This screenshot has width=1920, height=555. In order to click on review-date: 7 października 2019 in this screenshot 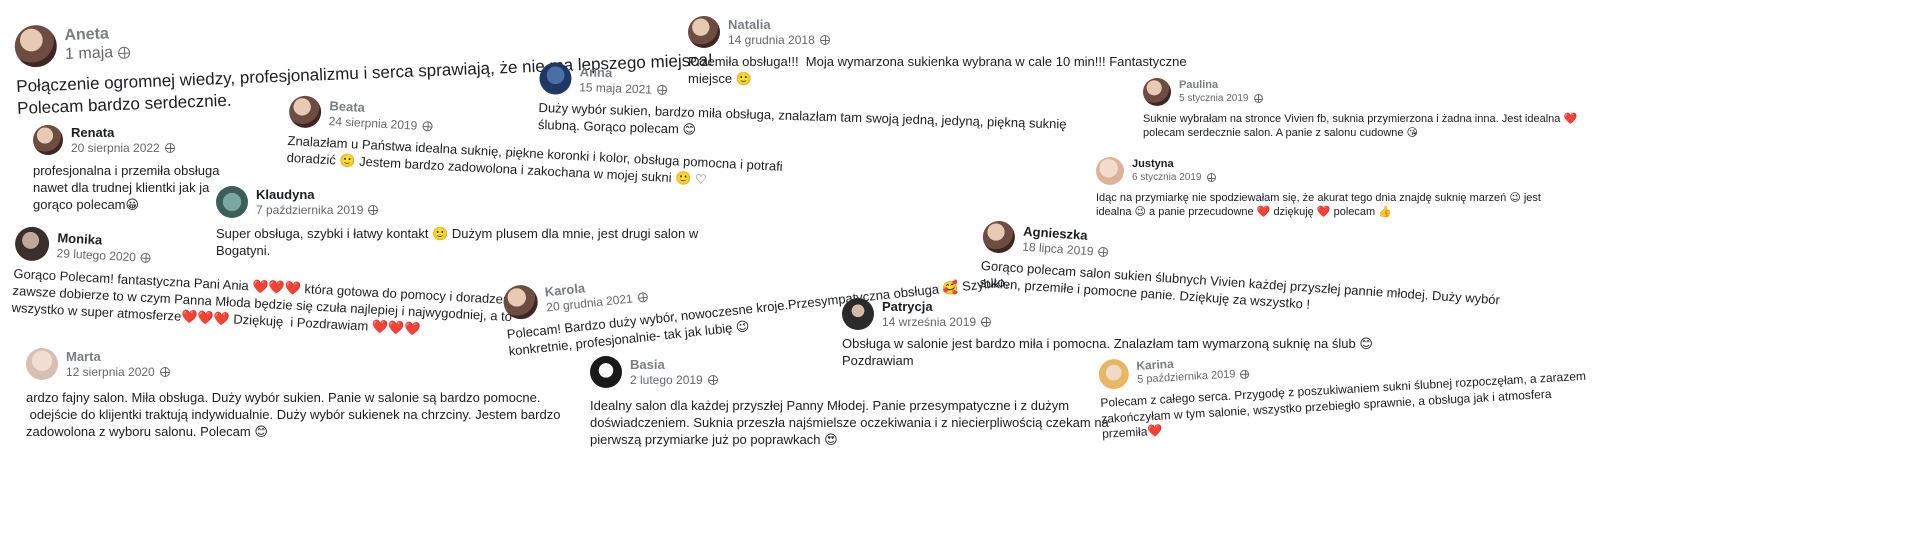, I will do `click(309, 210)`.